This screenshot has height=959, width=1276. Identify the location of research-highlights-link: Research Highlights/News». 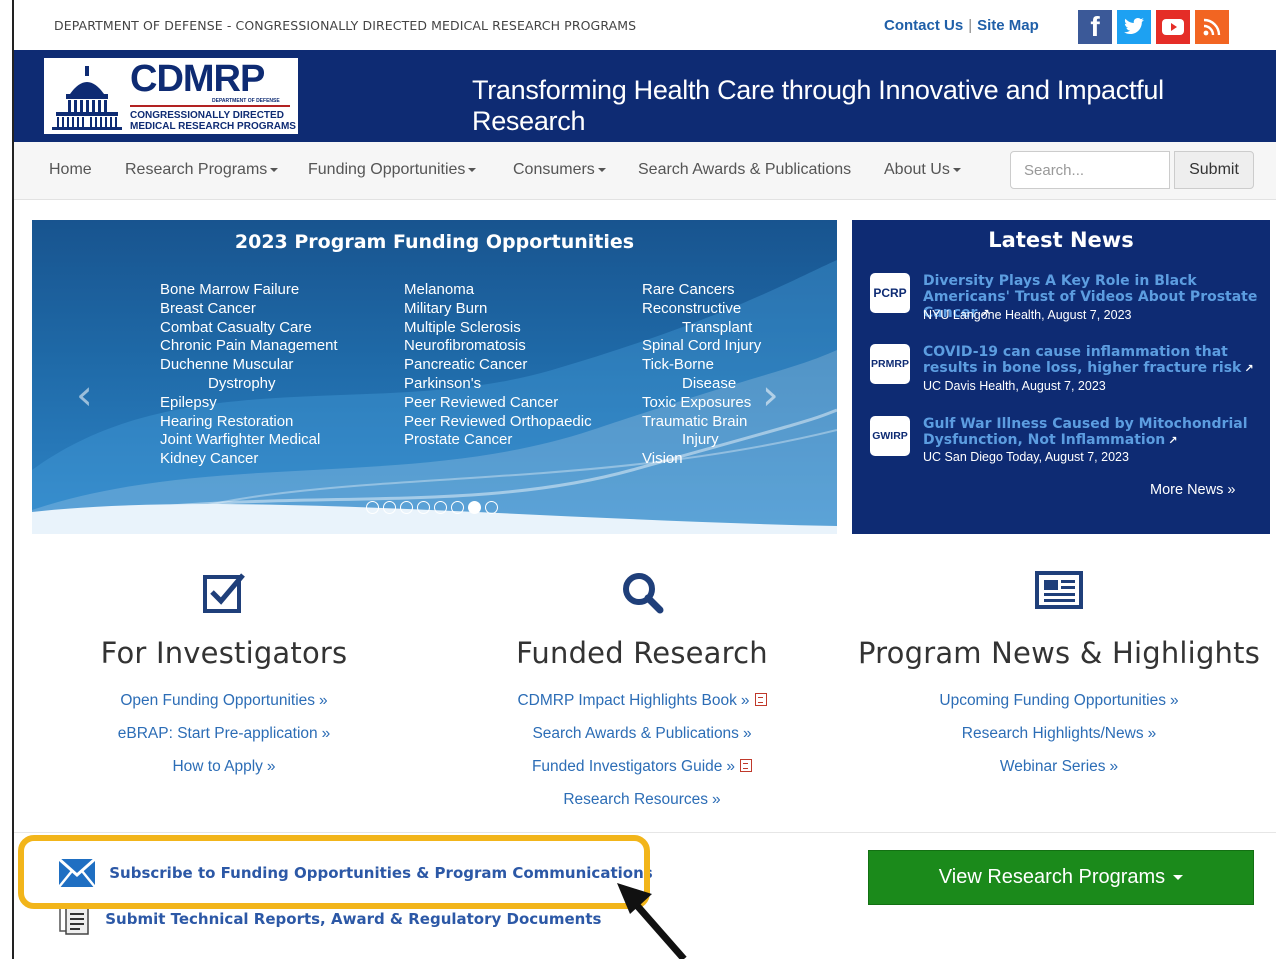
(1059, 733).